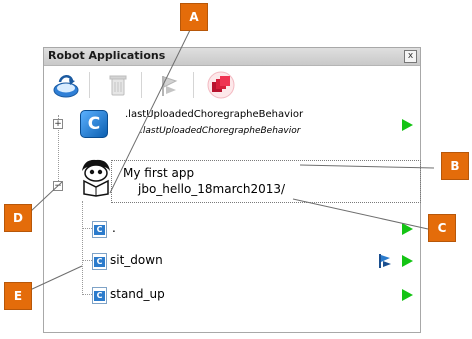  Describe the element at coordinates (56, 278) in the screenshot. I see `callout-line-e` at that location.